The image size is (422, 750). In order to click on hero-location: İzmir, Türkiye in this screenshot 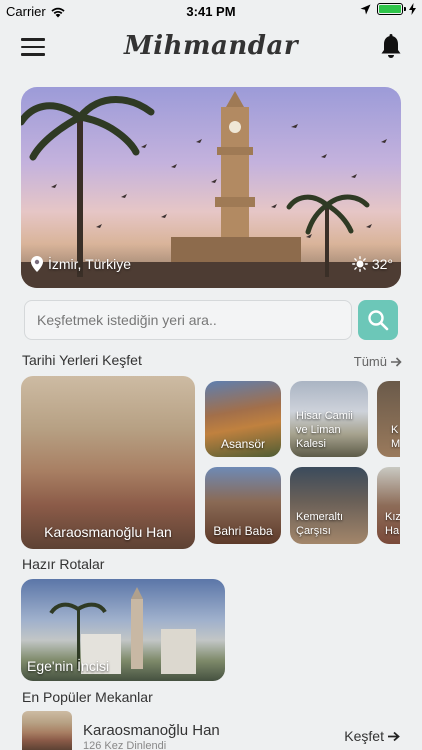, I will do `click(81, 264)`.